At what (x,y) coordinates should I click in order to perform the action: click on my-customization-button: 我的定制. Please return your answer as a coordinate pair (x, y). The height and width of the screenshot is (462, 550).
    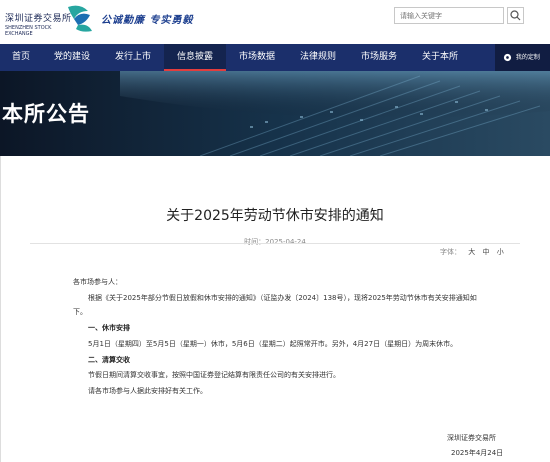
    Looking at the image, I should click on (522, 57).